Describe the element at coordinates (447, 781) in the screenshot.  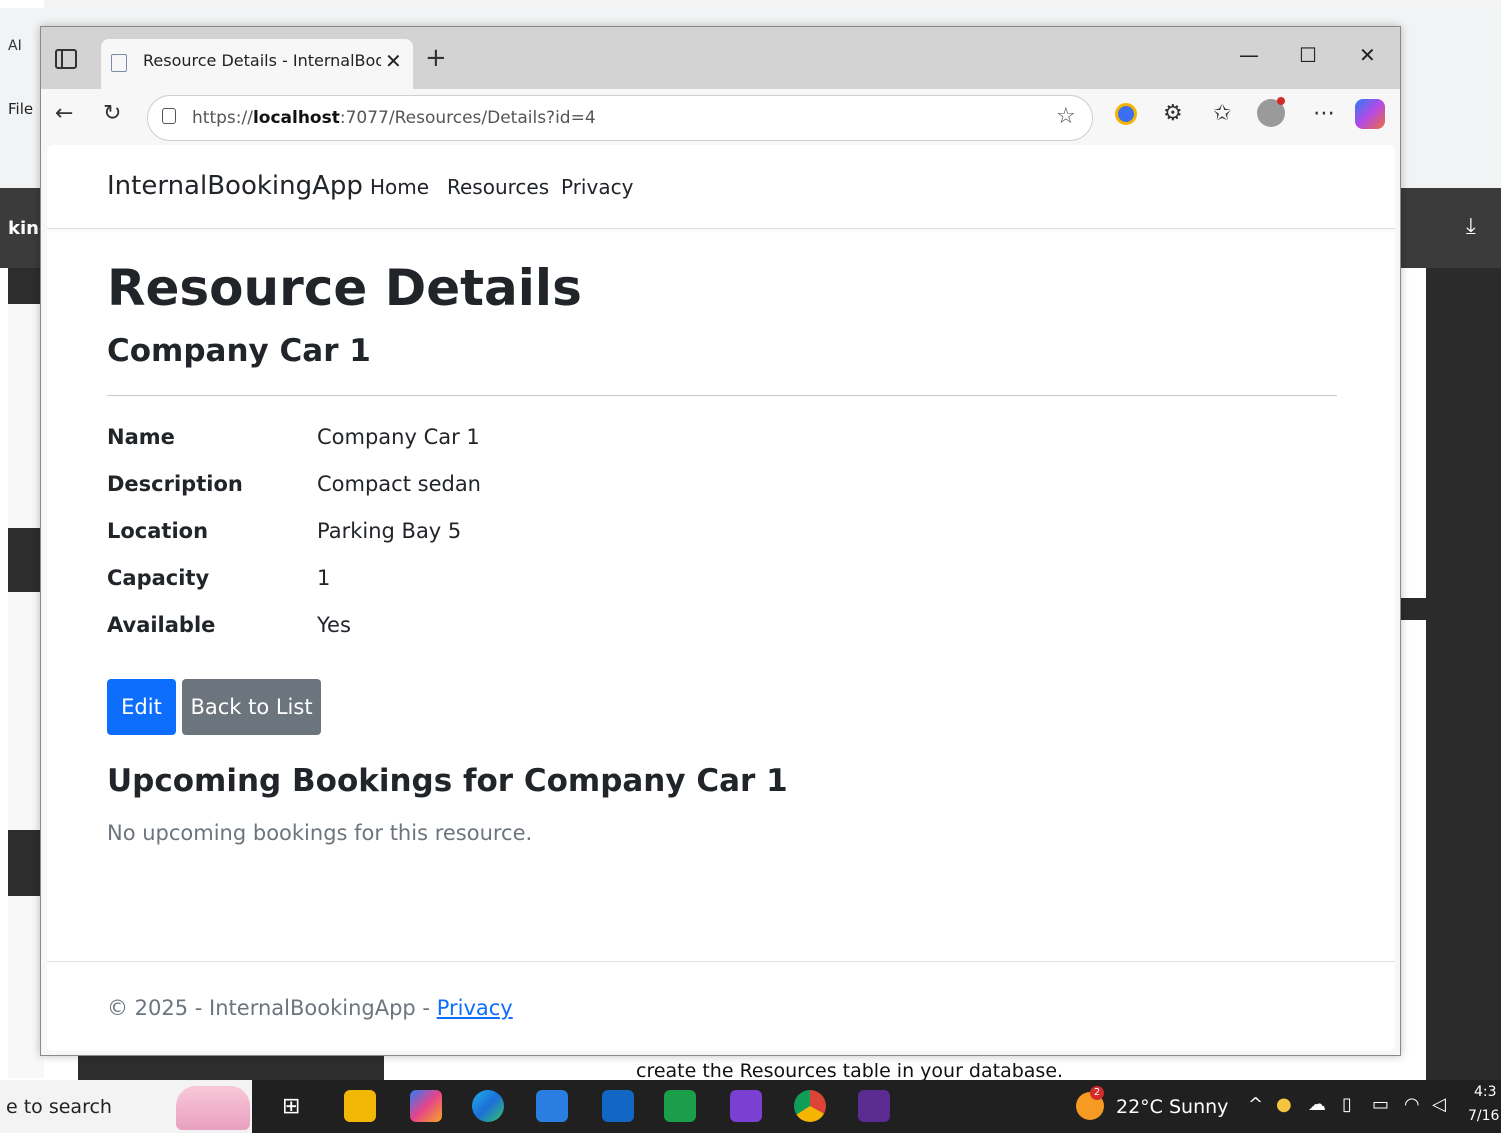
I see `upcoming-bookings-heading: Upcoming Bookings for Company Car 1` at that location.